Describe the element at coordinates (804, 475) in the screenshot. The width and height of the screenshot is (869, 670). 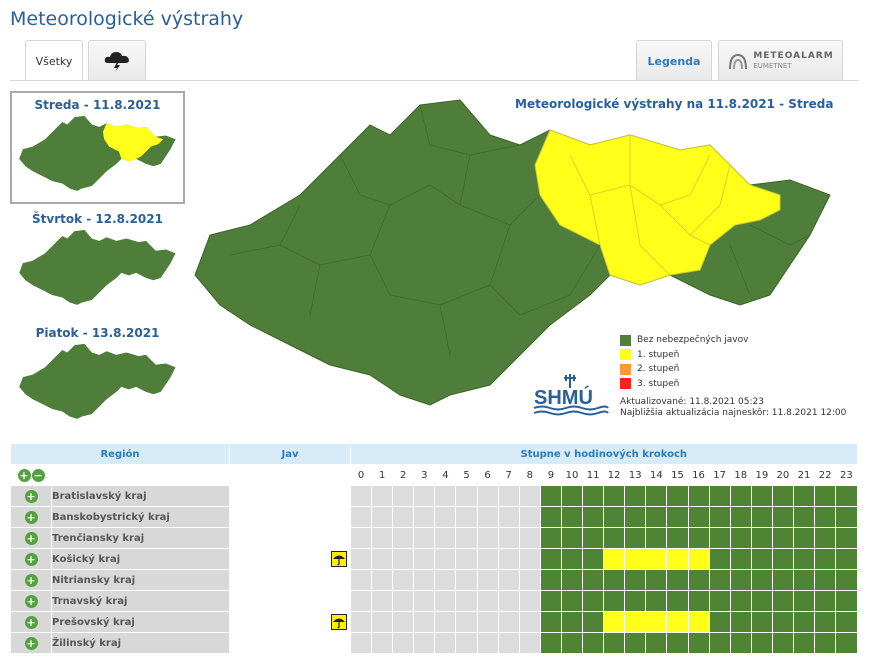
I see `hour-header-21: 21` at that location.